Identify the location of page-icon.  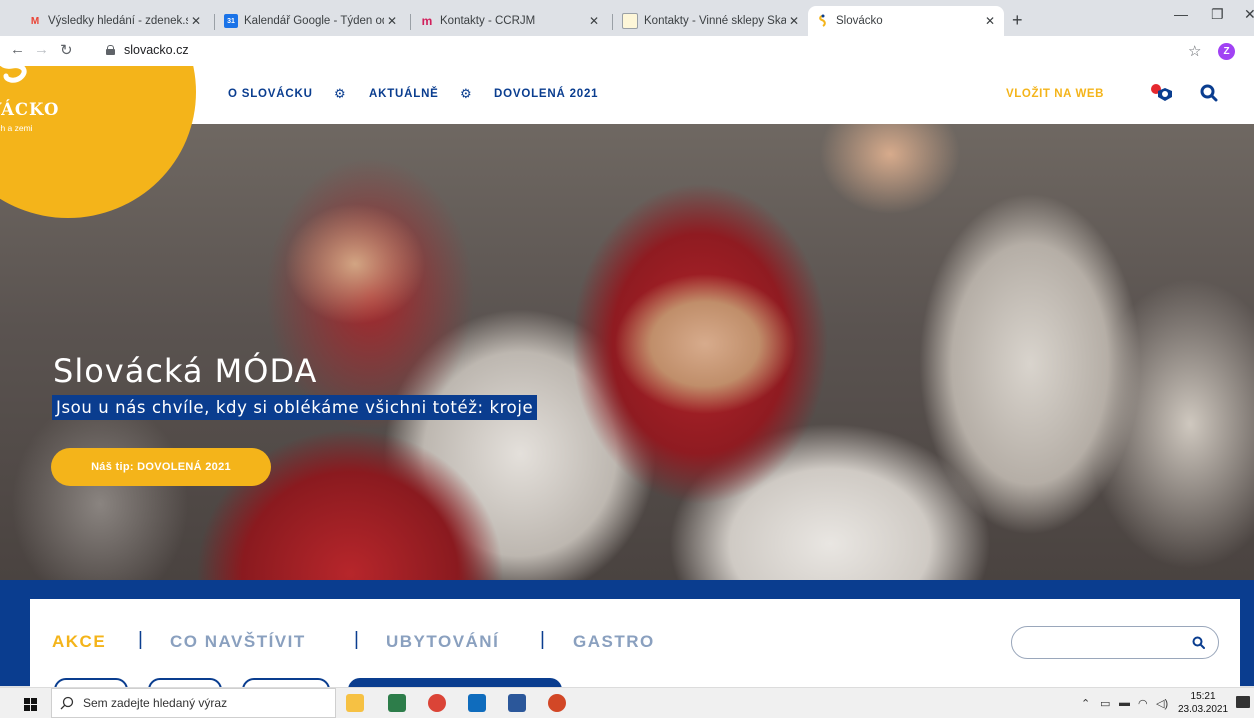
(630, 21).